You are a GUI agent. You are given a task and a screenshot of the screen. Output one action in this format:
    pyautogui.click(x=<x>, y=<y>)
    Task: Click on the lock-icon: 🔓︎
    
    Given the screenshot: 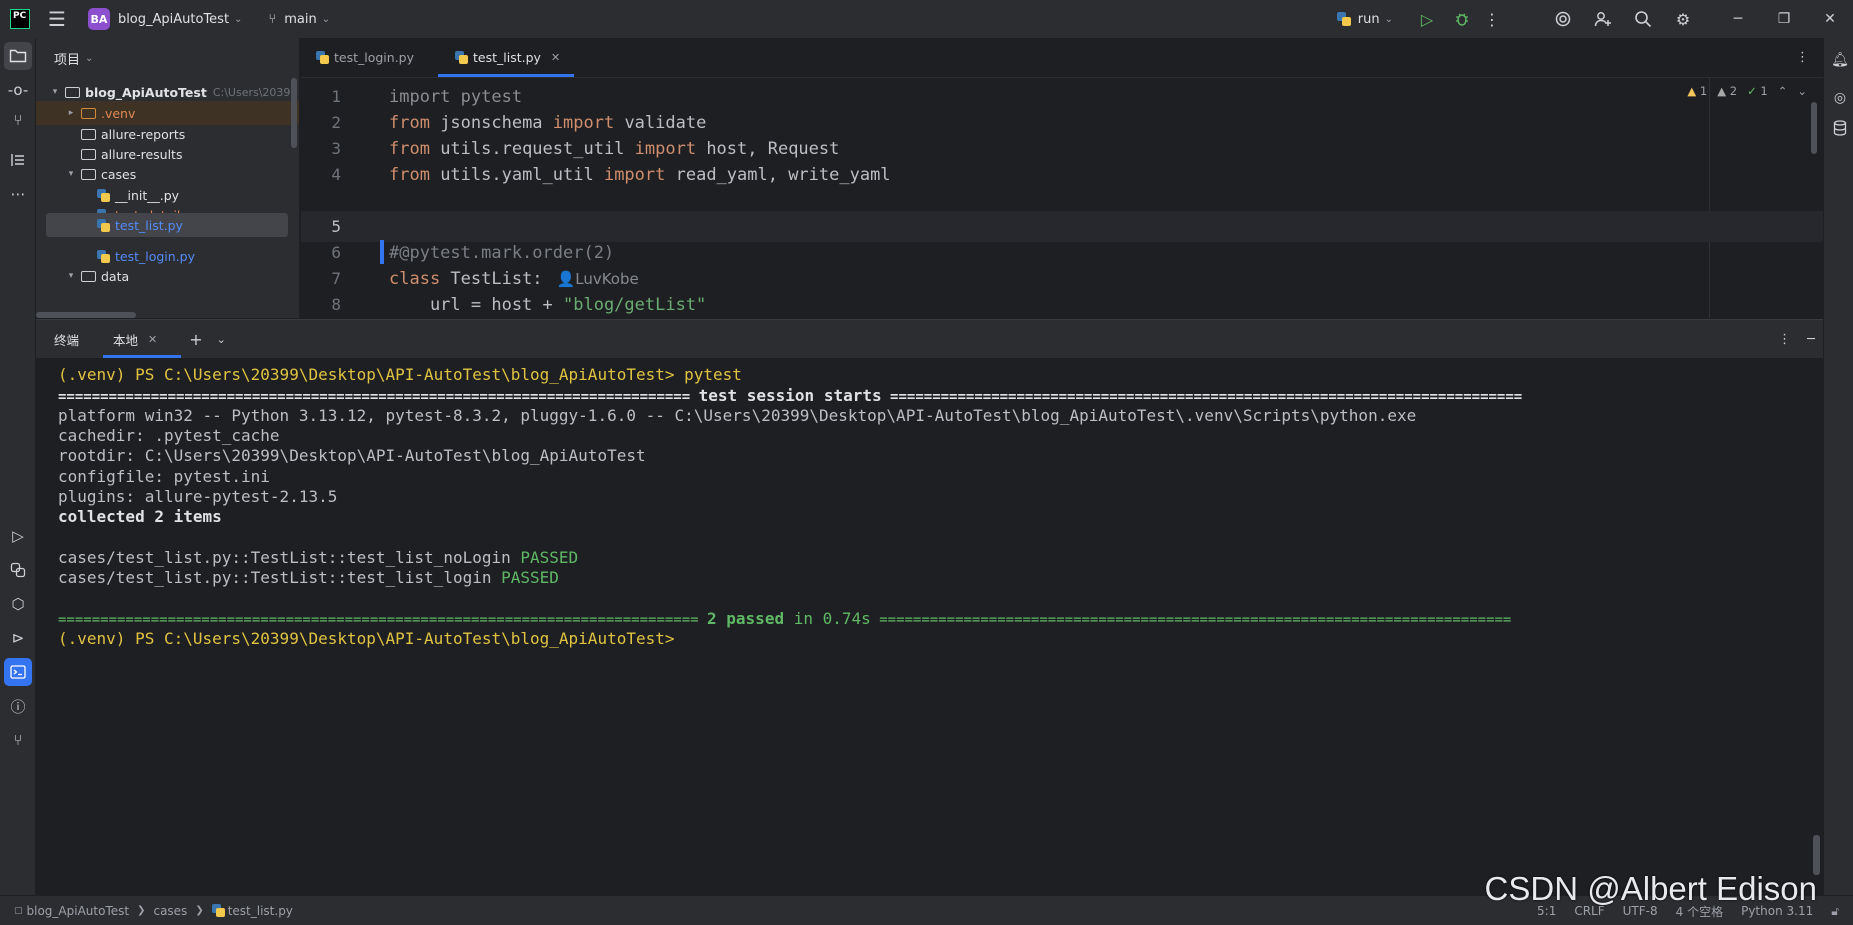 What is the action you would take?
    pyautogui.click(x=1835, y=911)
    